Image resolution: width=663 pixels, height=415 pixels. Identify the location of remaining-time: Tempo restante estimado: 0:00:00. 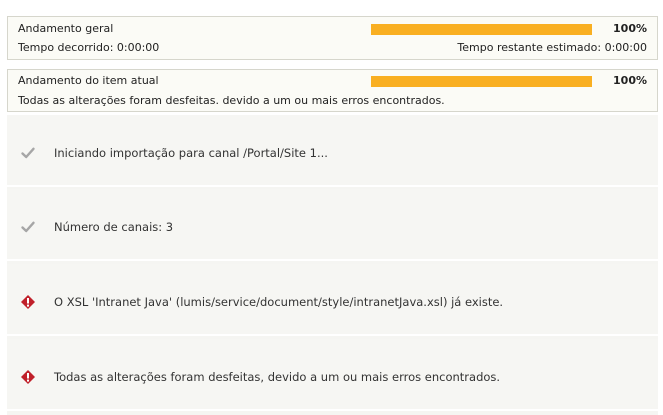
(552, 47).